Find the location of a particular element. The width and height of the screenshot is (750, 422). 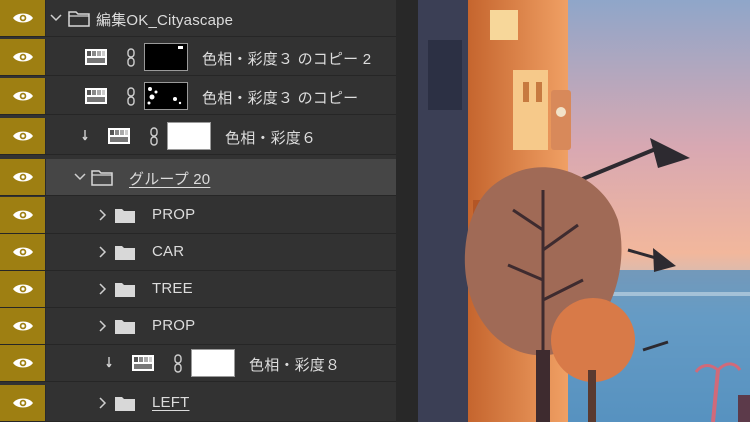

layer-row-group-20: グループ 20 is located at coordinates (198, 177).